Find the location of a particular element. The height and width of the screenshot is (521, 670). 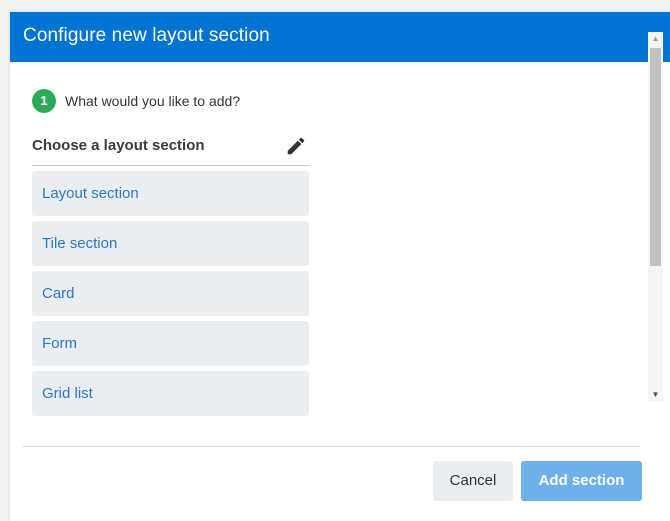

scroll-thumb is located at coordinates (655, 157).